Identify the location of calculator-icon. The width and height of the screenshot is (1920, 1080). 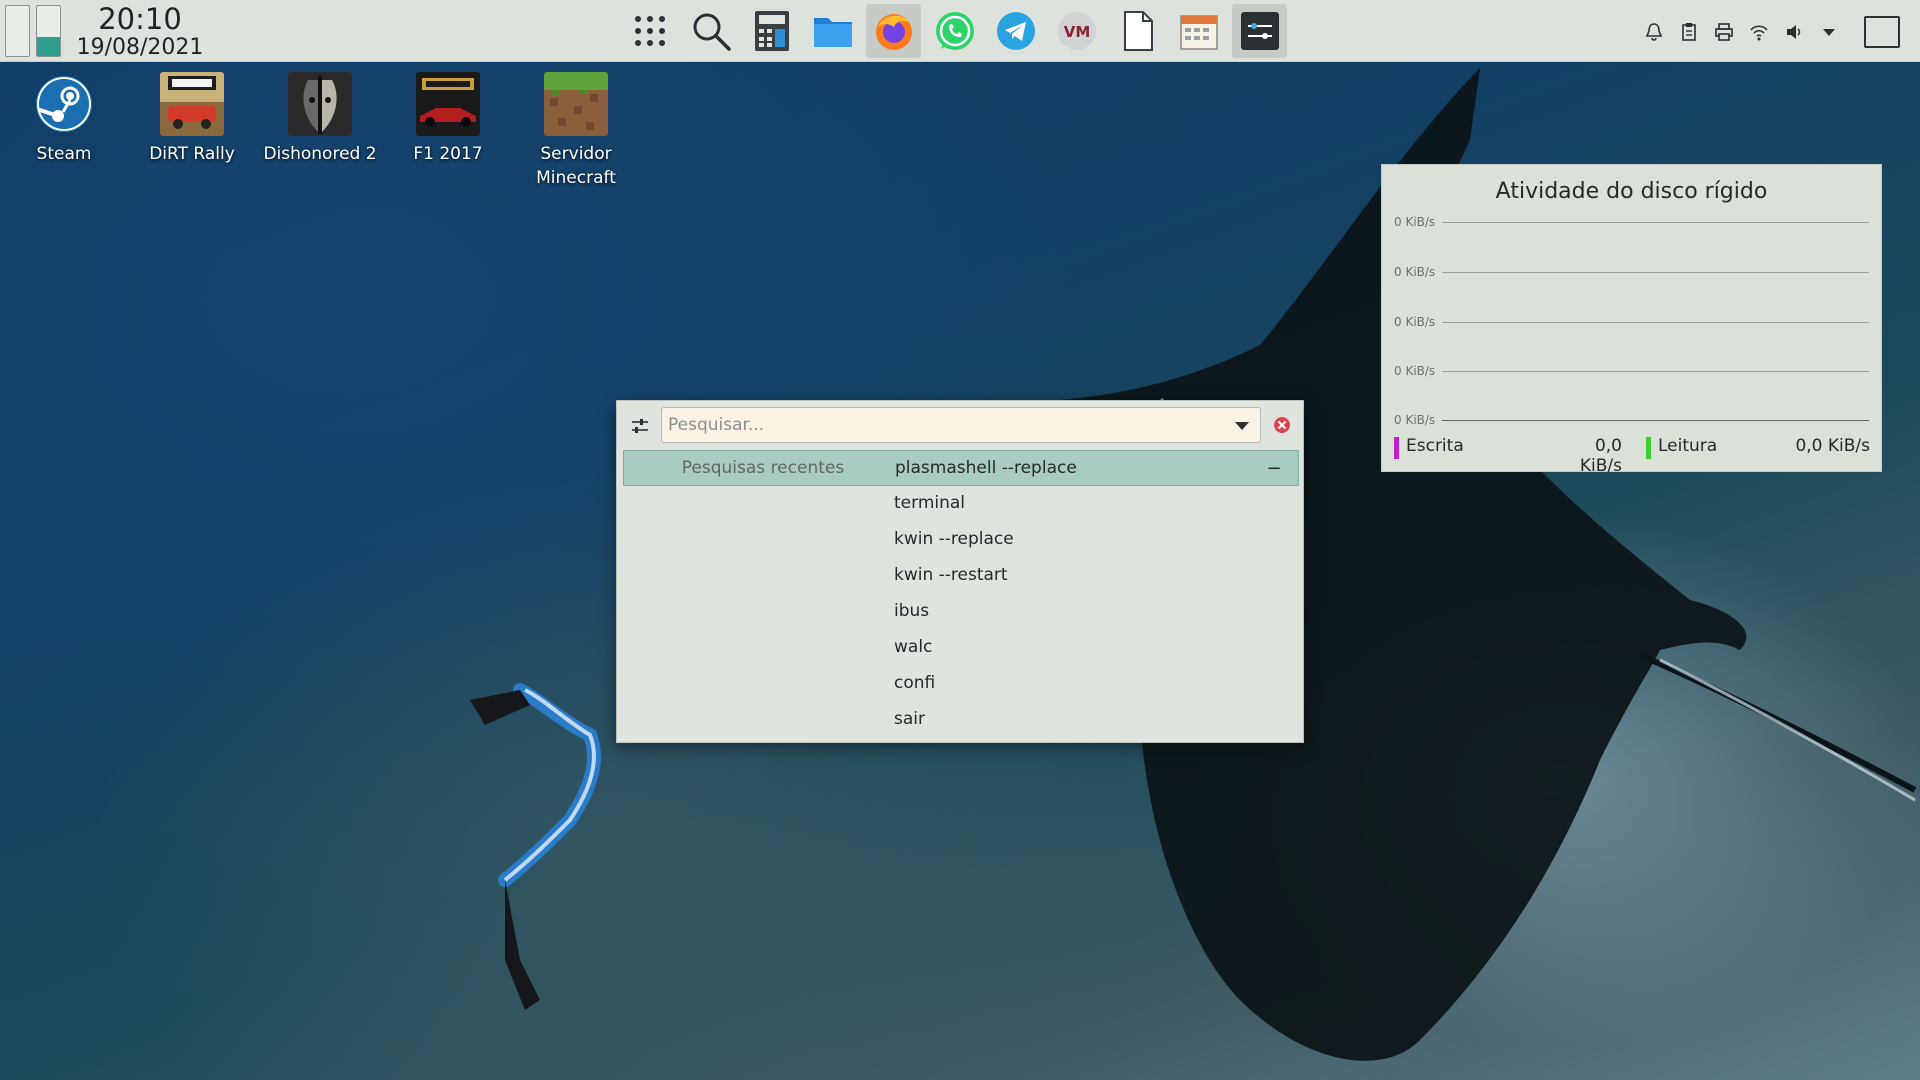
(771, 31).